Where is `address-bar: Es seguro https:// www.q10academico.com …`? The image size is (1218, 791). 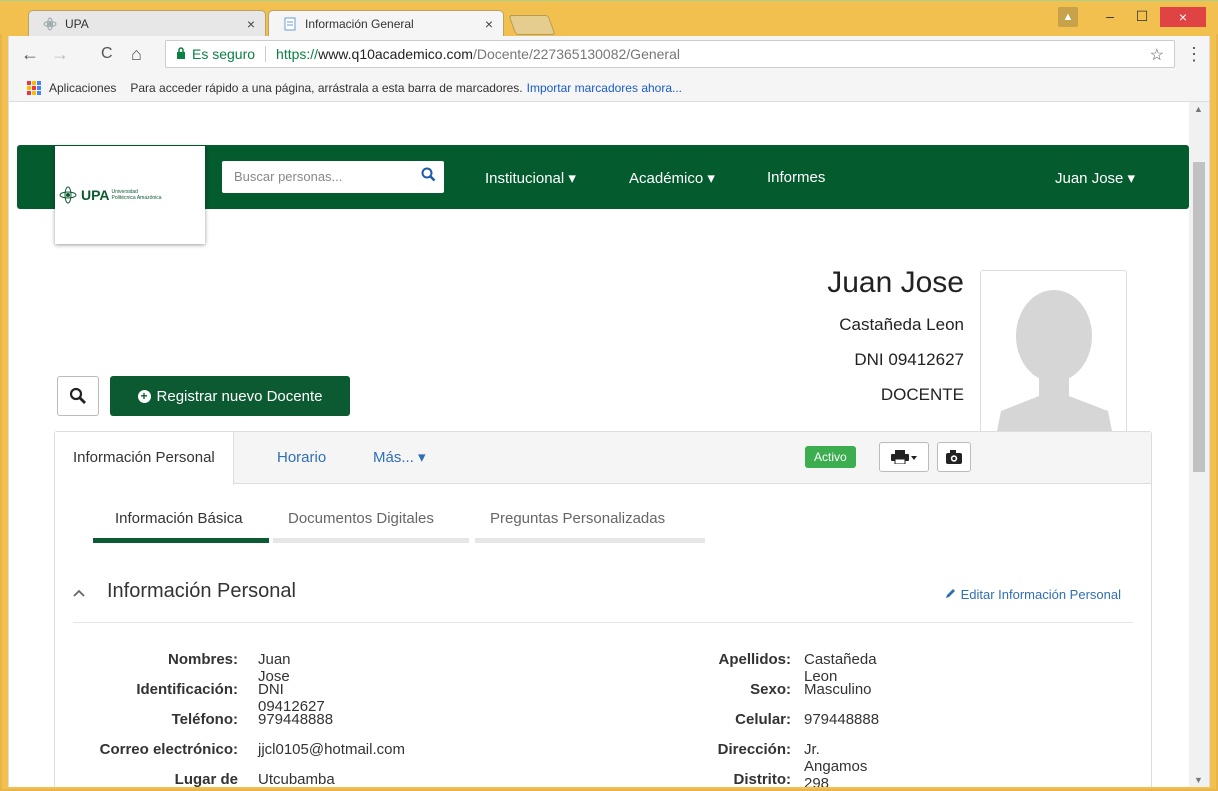 address-bar: Es seguro https:// www.q10academico.com … is located at coordinates (670, 54).